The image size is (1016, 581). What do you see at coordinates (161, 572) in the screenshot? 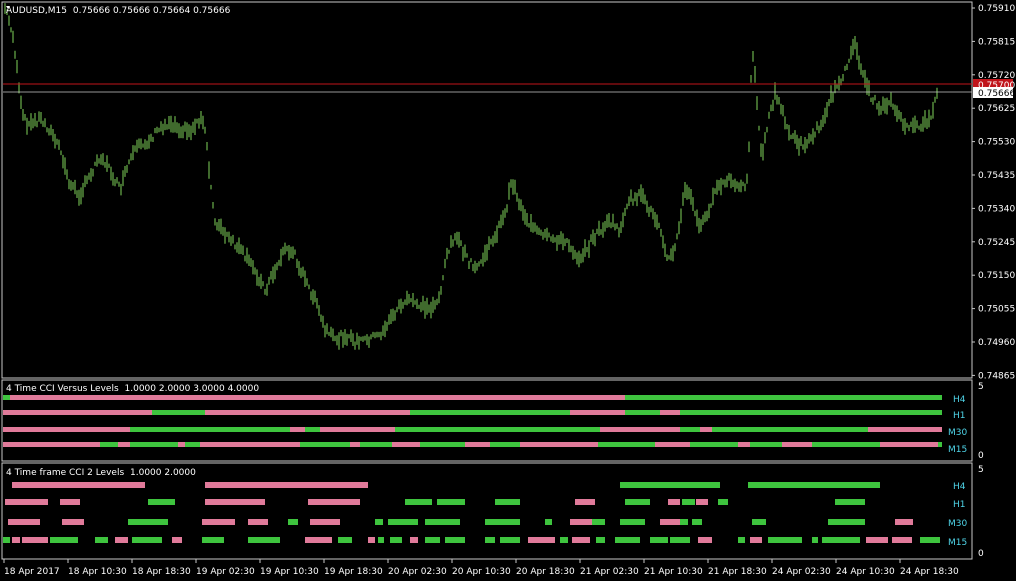
I see `time-label: 18 Apr 18:30` at bounding box center [161, 572].